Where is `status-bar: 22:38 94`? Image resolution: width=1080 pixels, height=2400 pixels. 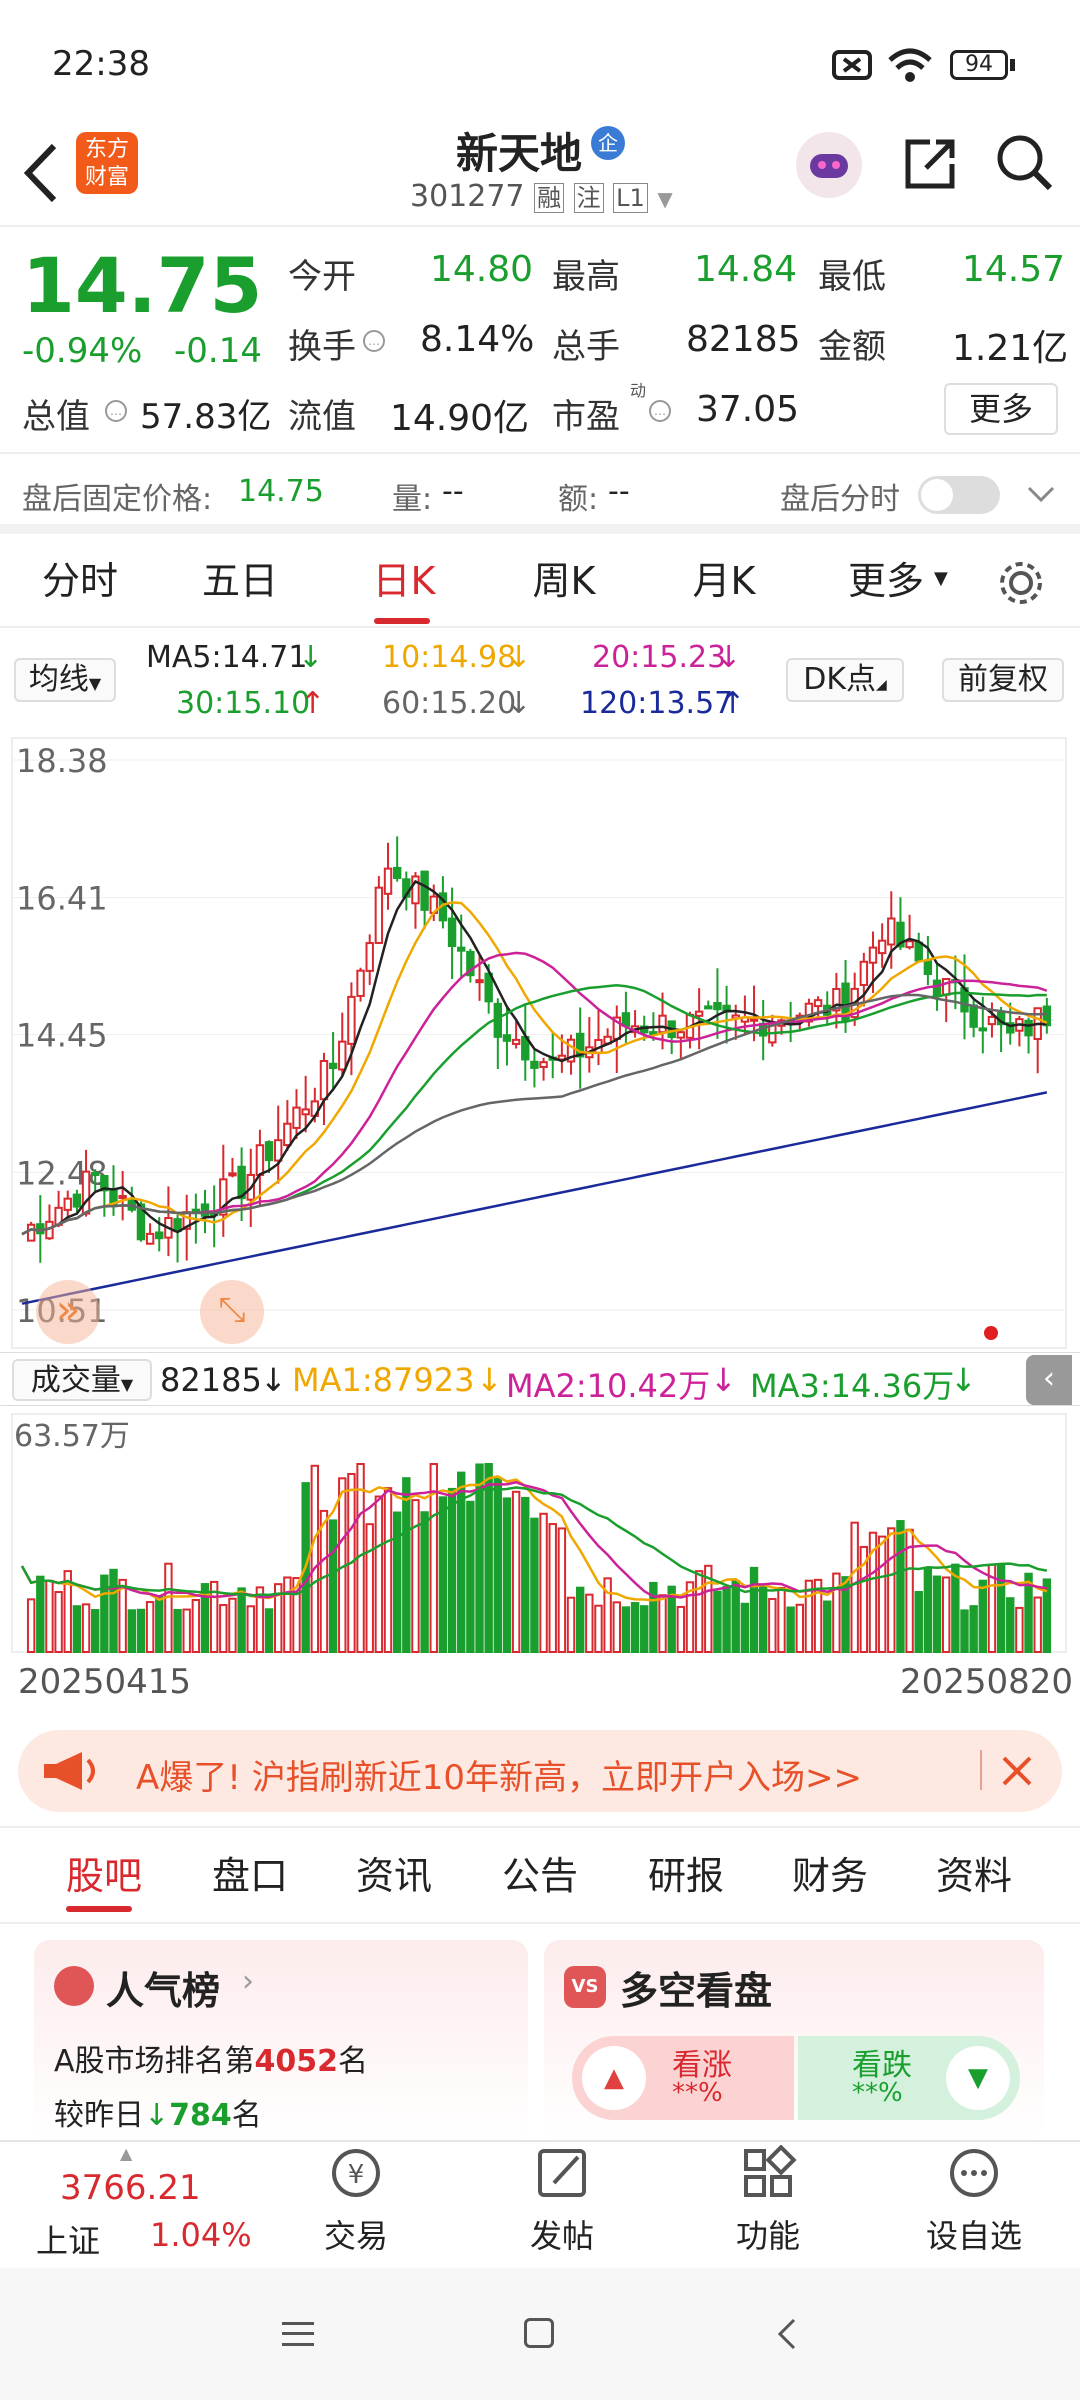
status-bar: 22:38 94 is located at coordinates (540, 60).